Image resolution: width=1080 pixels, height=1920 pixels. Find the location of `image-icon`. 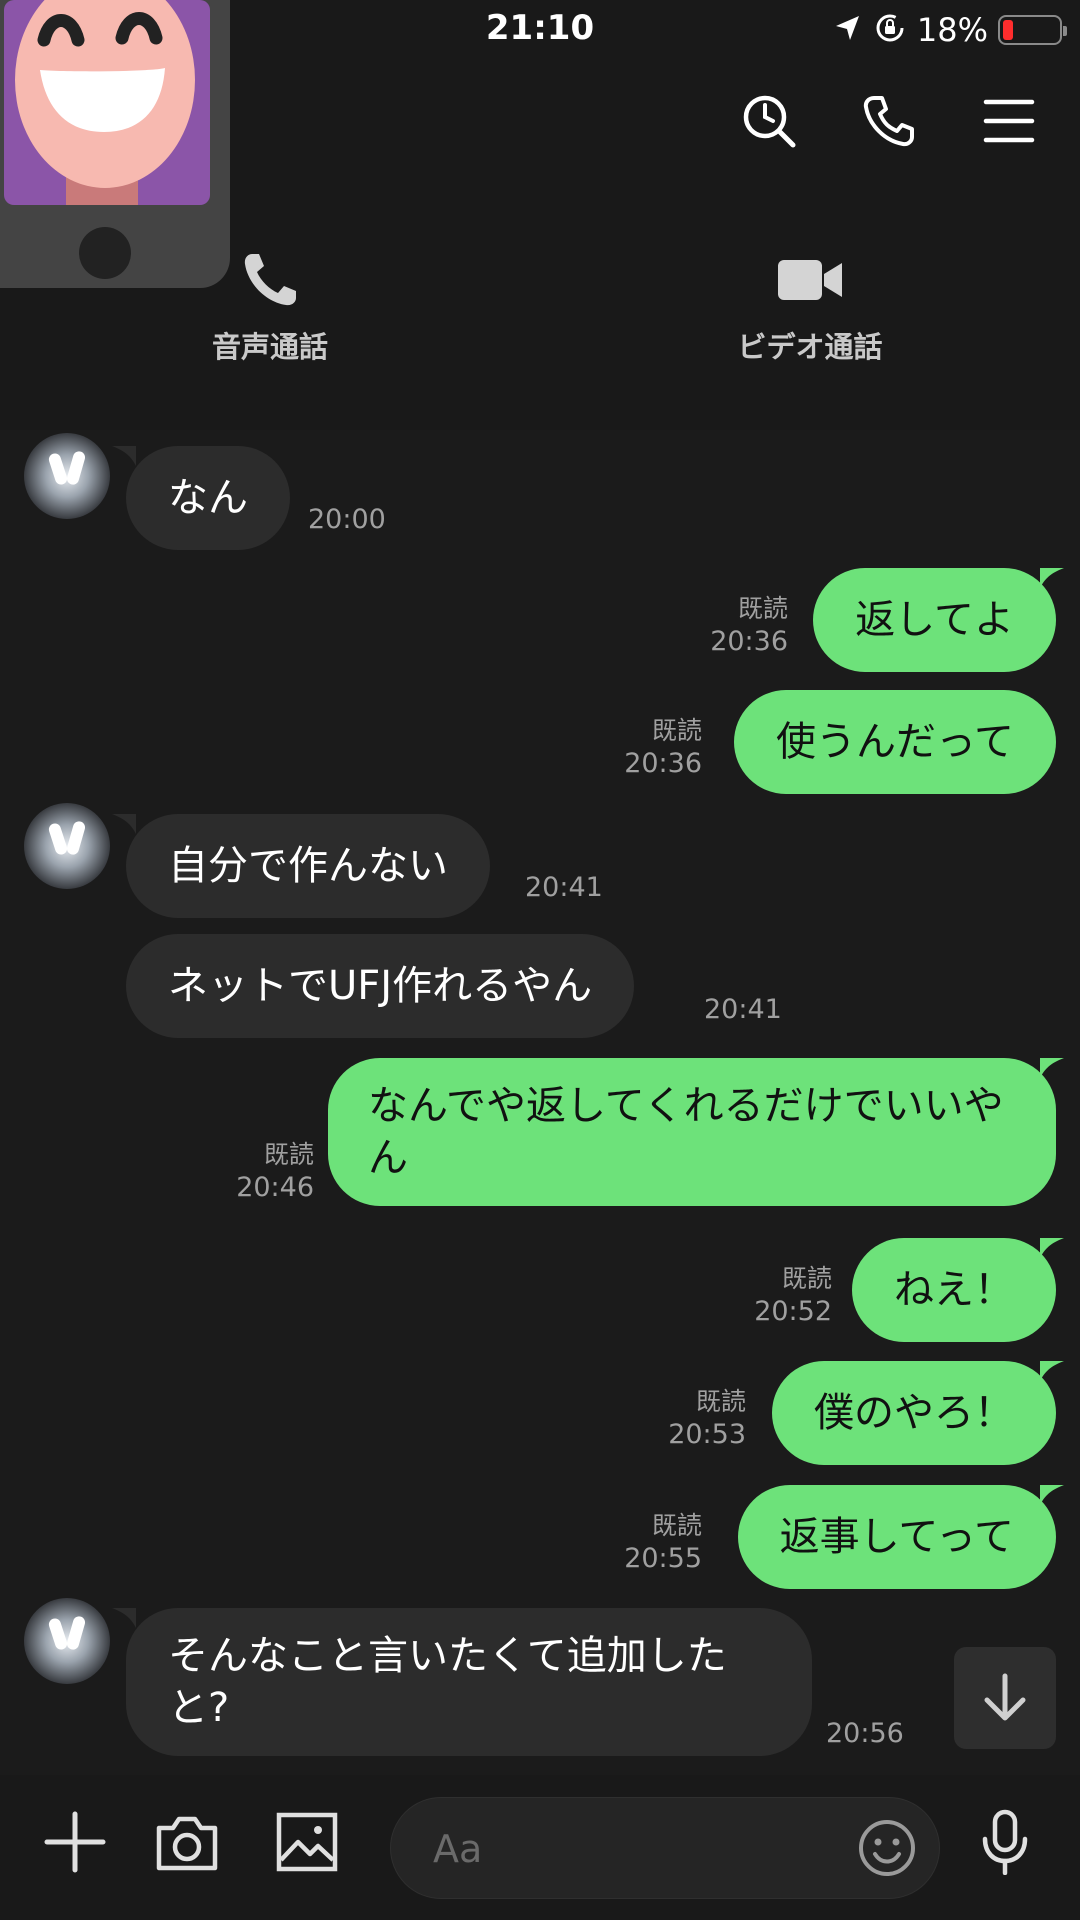

image-icon is located at coordinates (307, 1842).